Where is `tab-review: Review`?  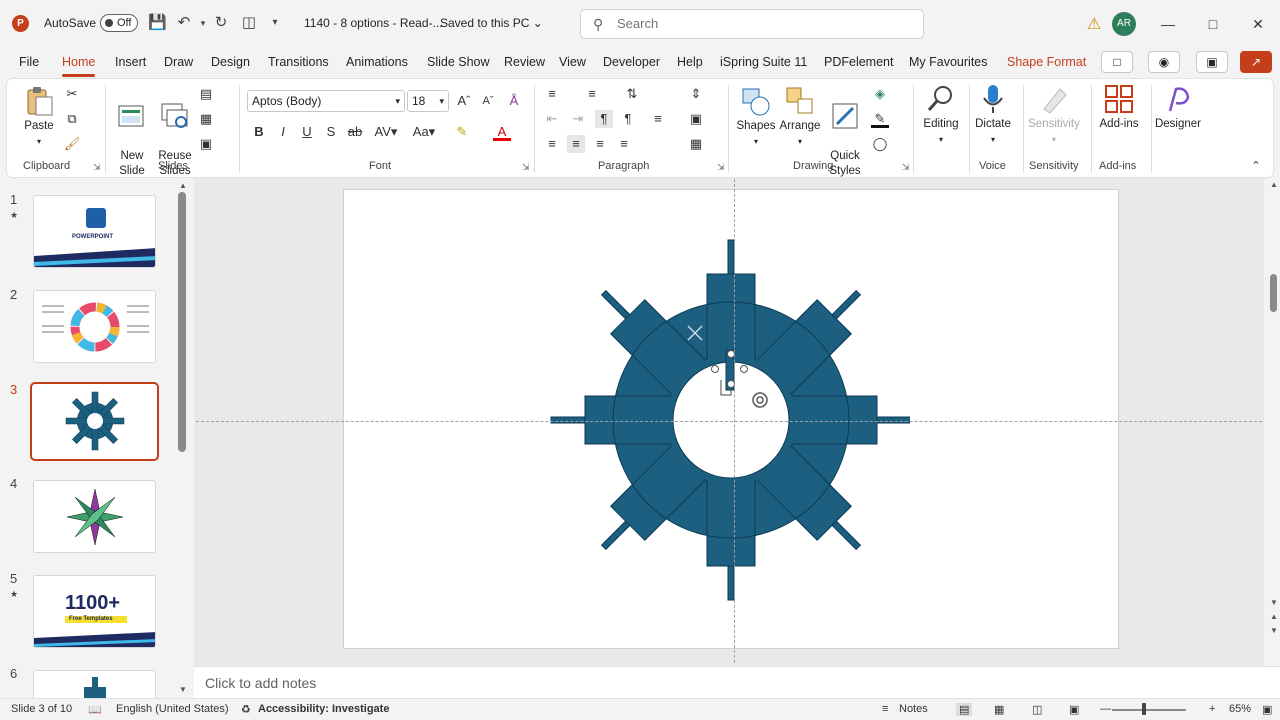
tab-review: Review is located at coordinates (524, 62).